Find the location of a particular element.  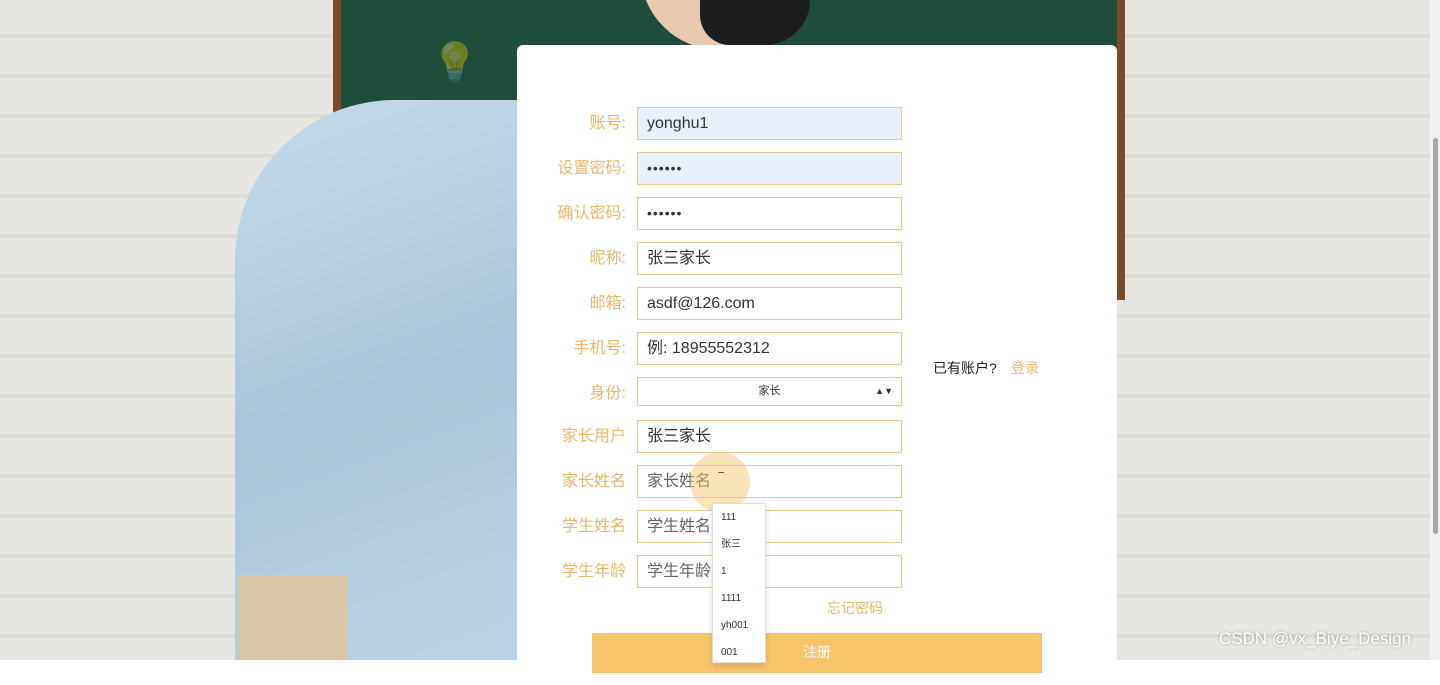

student-name-label: 学生姓名 is located at coordinates (593, 526).